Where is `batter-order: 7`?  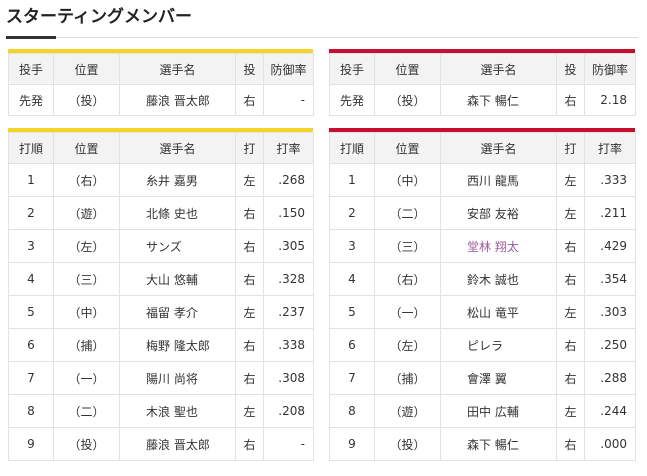 batter-order: 7 is located at coordinates (352, 378).